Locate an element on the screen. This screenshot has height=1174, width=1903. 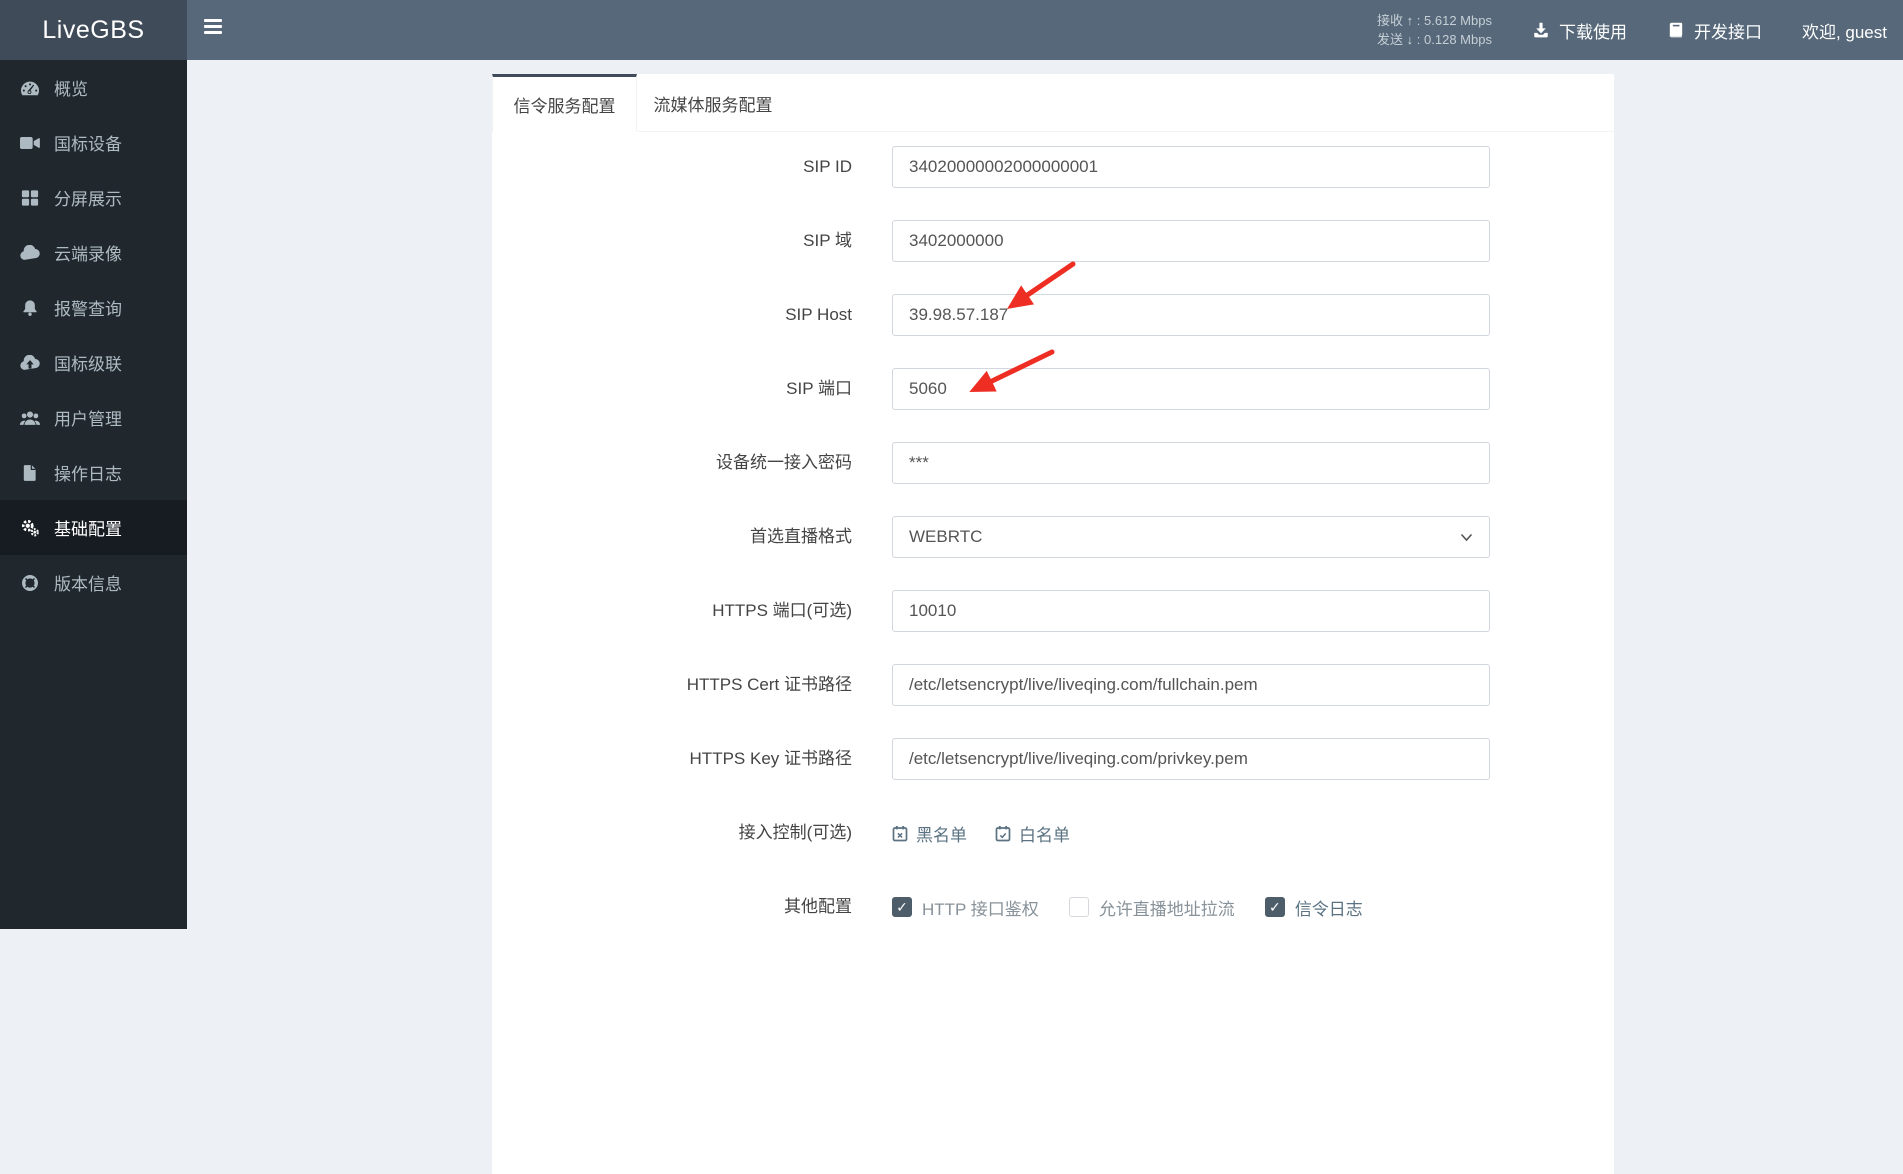
sidebar-item-basic-config: 基础配置 is located at coordinates (93, 527).